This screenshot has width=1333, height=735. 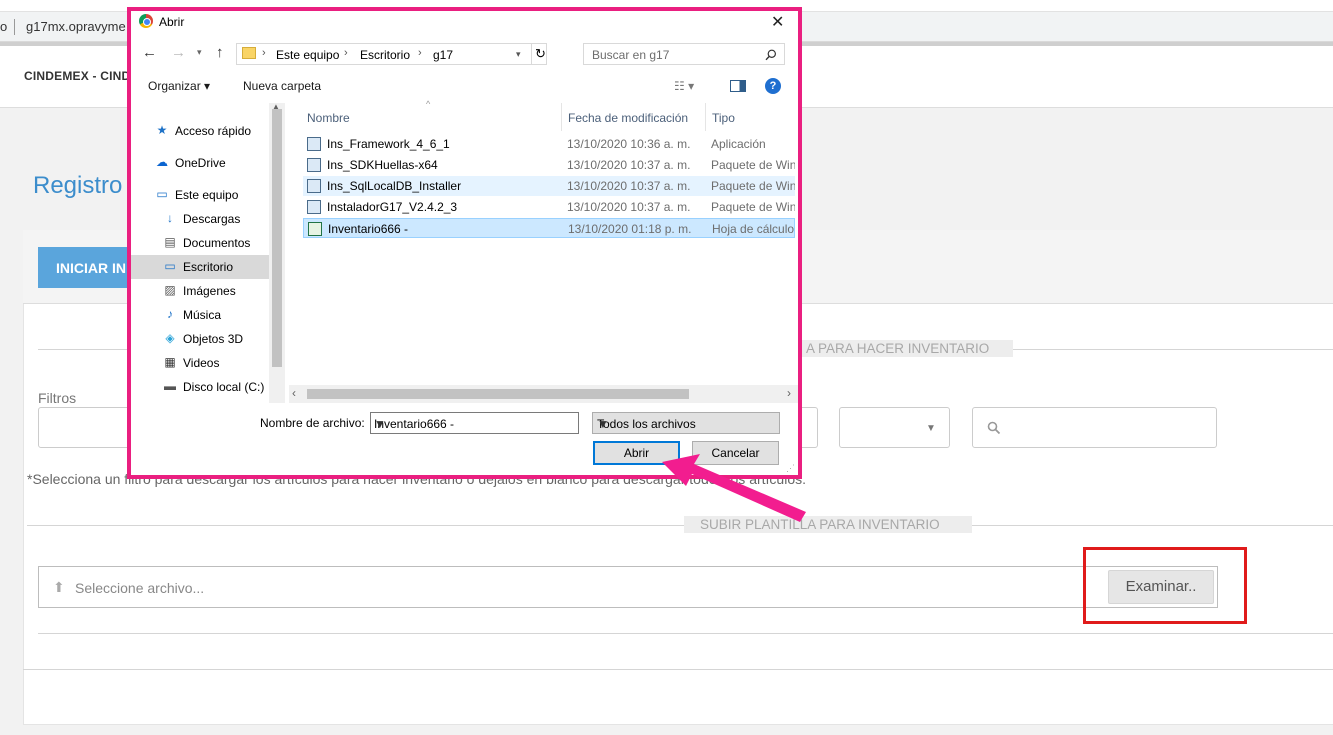 I want to click on file-name: Ins_SDKHuellas-x64, so click(x=382, y=165).